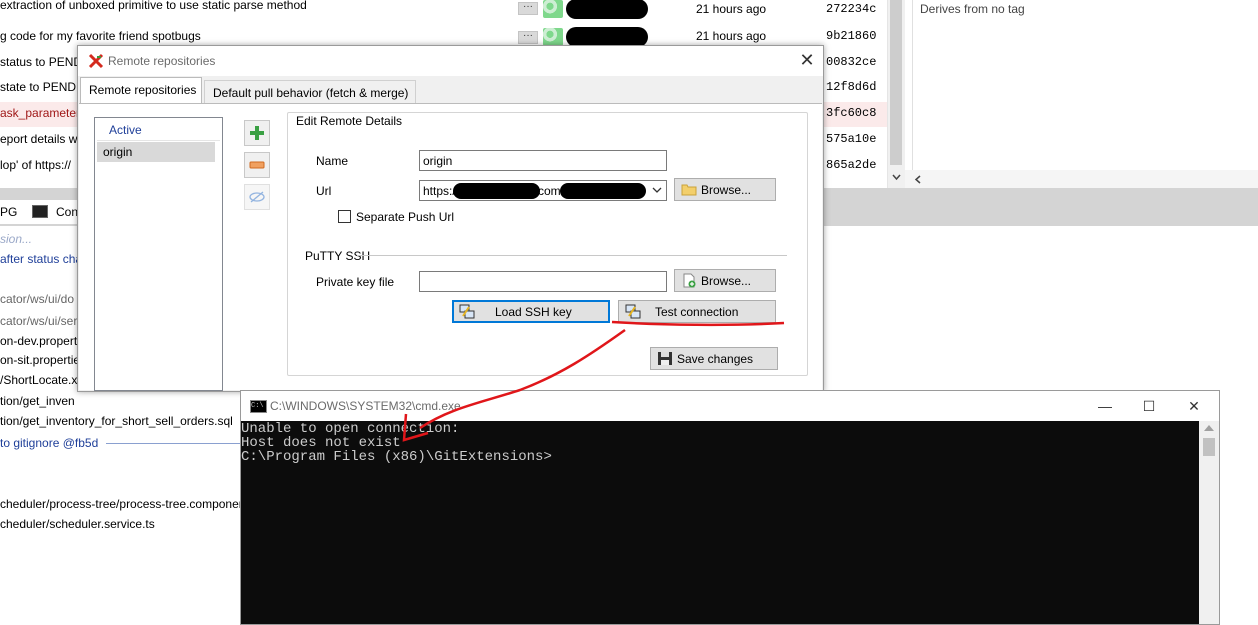  What do you see at coordinates (714, 358) in the screenshot?
I see `save-changes-button: Save changes` at bounding box center [714, 358].